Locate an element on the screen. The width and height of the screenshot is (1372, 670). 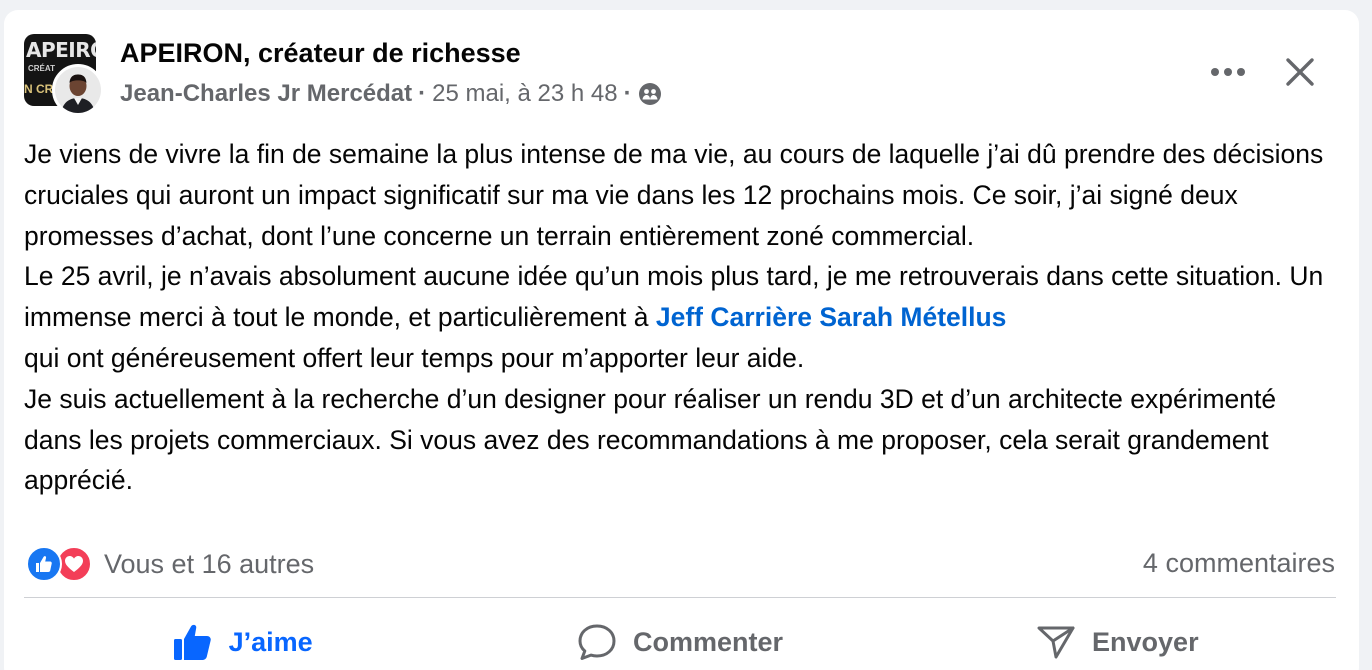
post-date: 25 mai, à 23 h 48 is located at coordinates (524, 94).